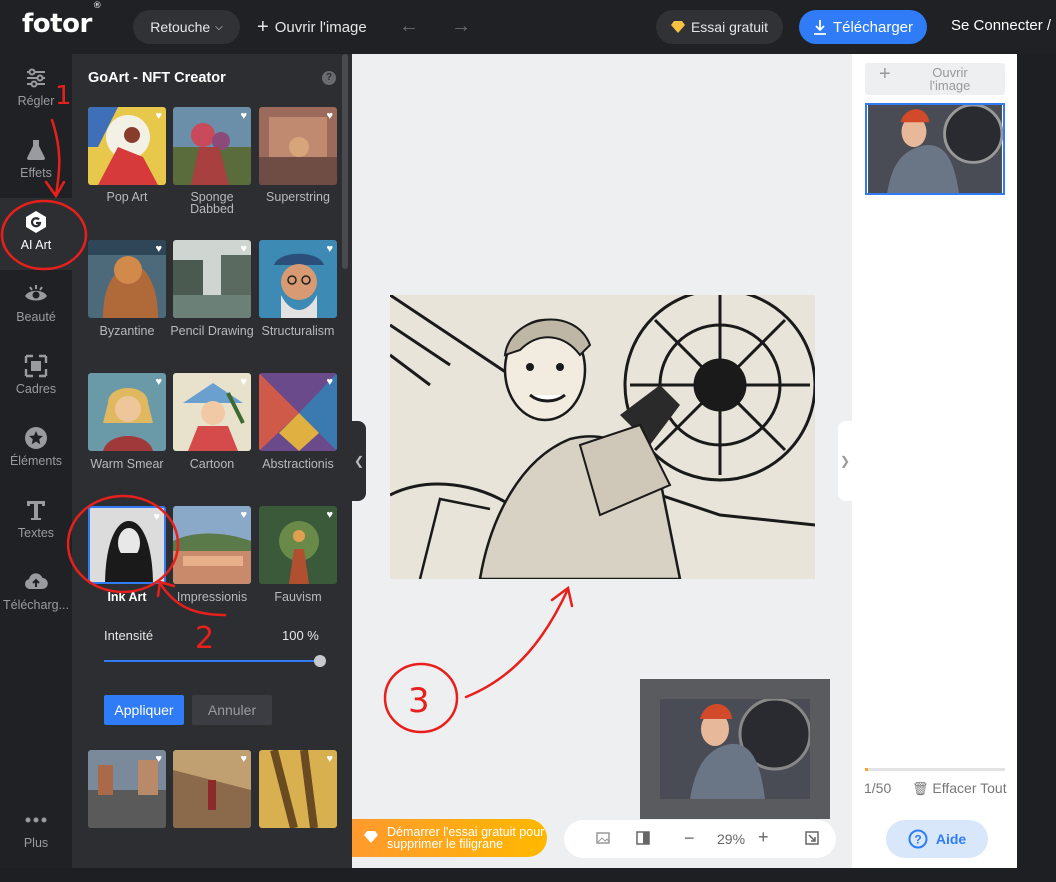  I want to click on style-label: Byzantine, so click(127, 331).